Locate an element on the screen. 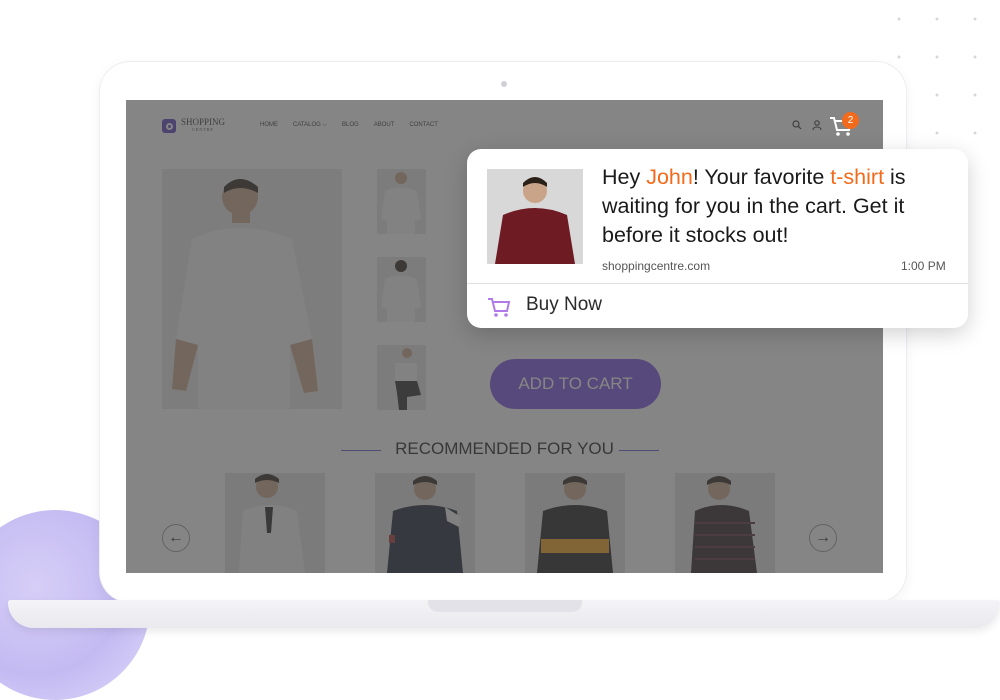  menu-item-contact: CONTACT is located at coordinates (423, 125).